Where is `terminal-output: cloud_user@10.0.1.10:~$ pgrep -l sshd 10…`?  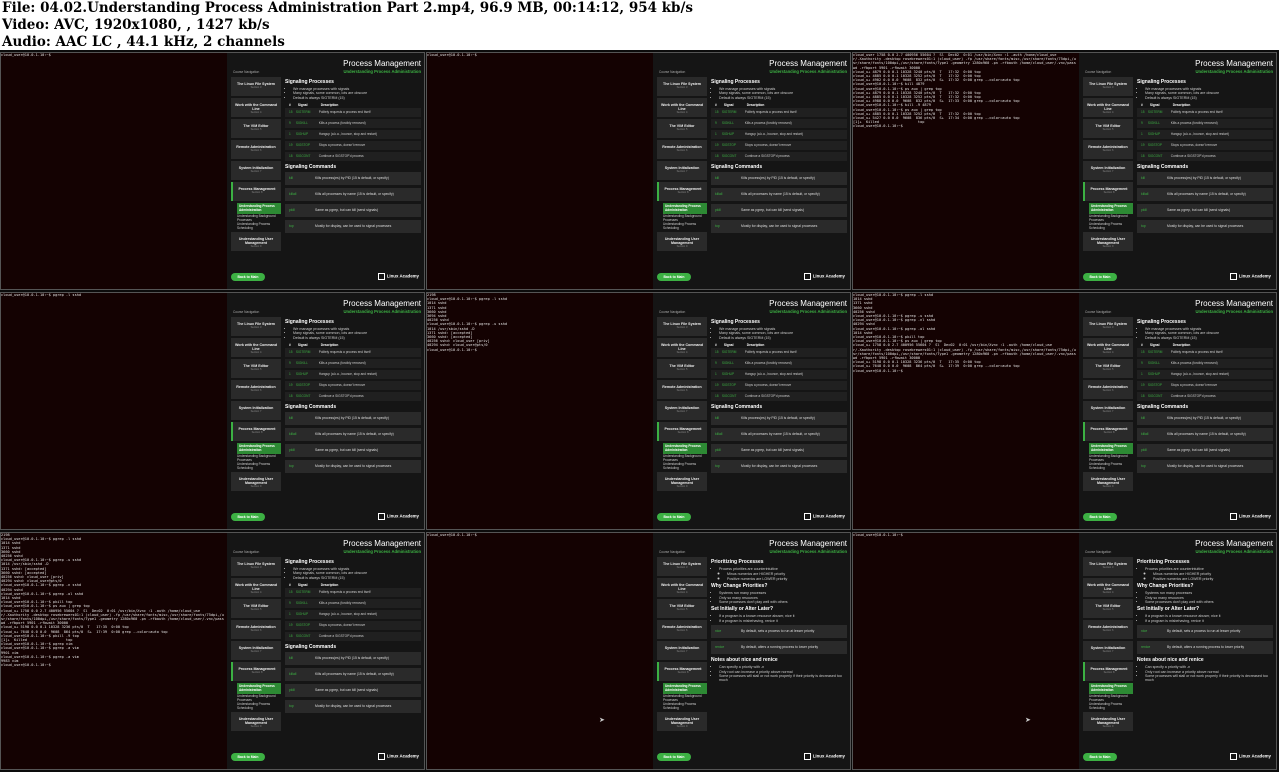 terminal-output: cloud_user@10.0.1.10:~$ pgrep -l sshd 10… is located at coordinates (966, 411).